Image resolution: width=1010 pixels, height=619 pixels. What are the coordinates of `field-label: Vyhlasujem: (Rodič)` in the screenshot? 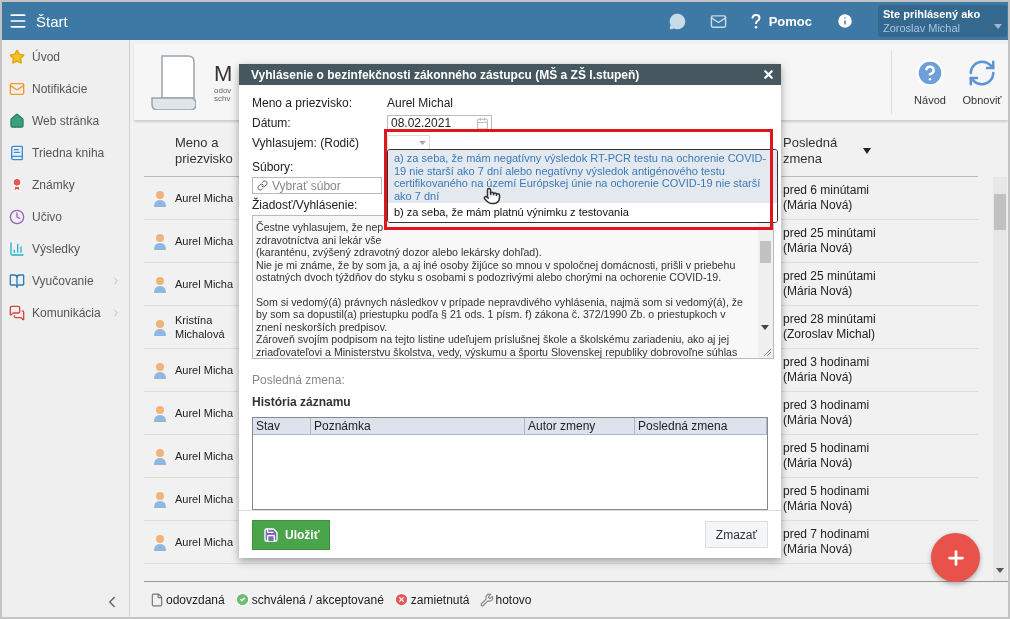 It's located at (306, 143).